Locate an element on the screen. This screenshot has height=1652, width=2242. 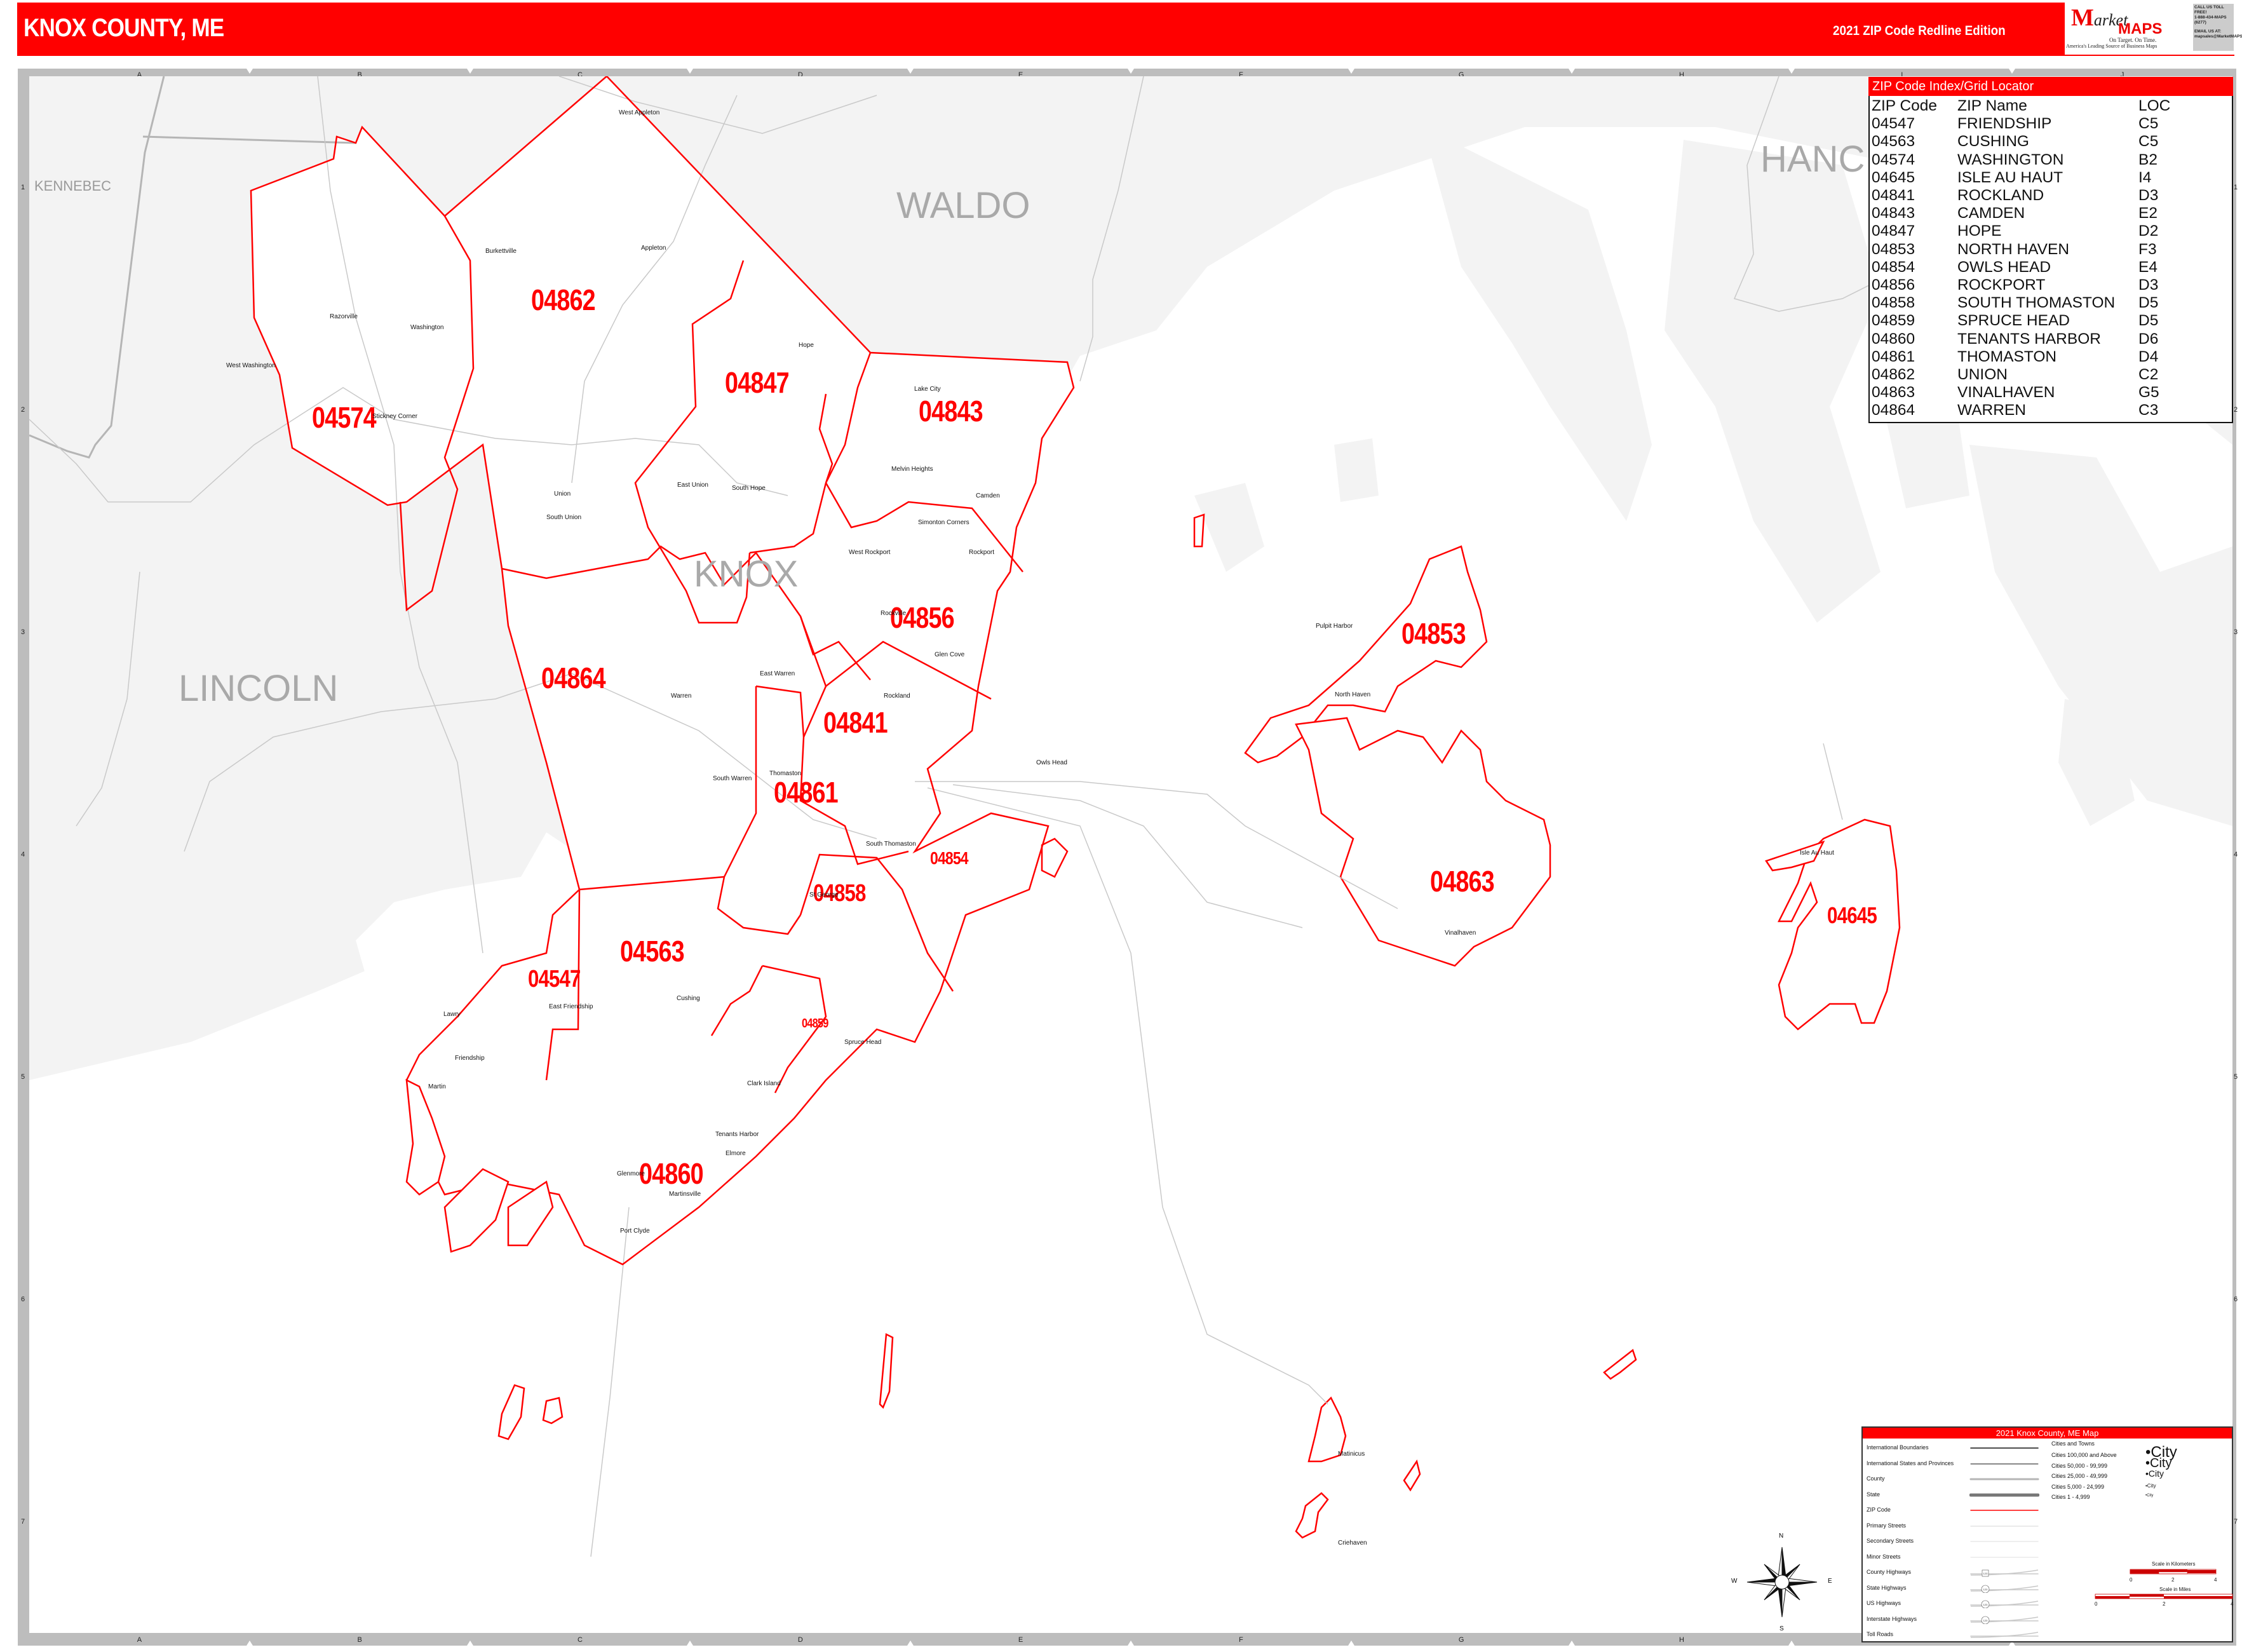
zip-label-04841: 04841 is located at coordinates (855, 723).